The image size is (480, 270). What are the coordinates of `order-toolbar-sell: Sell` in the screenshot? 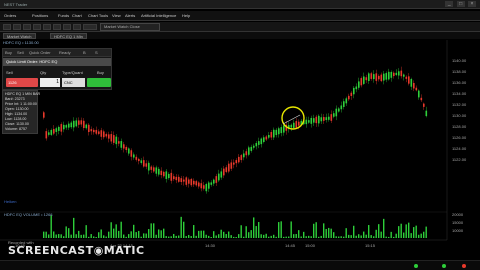 It's located at (20, 52).